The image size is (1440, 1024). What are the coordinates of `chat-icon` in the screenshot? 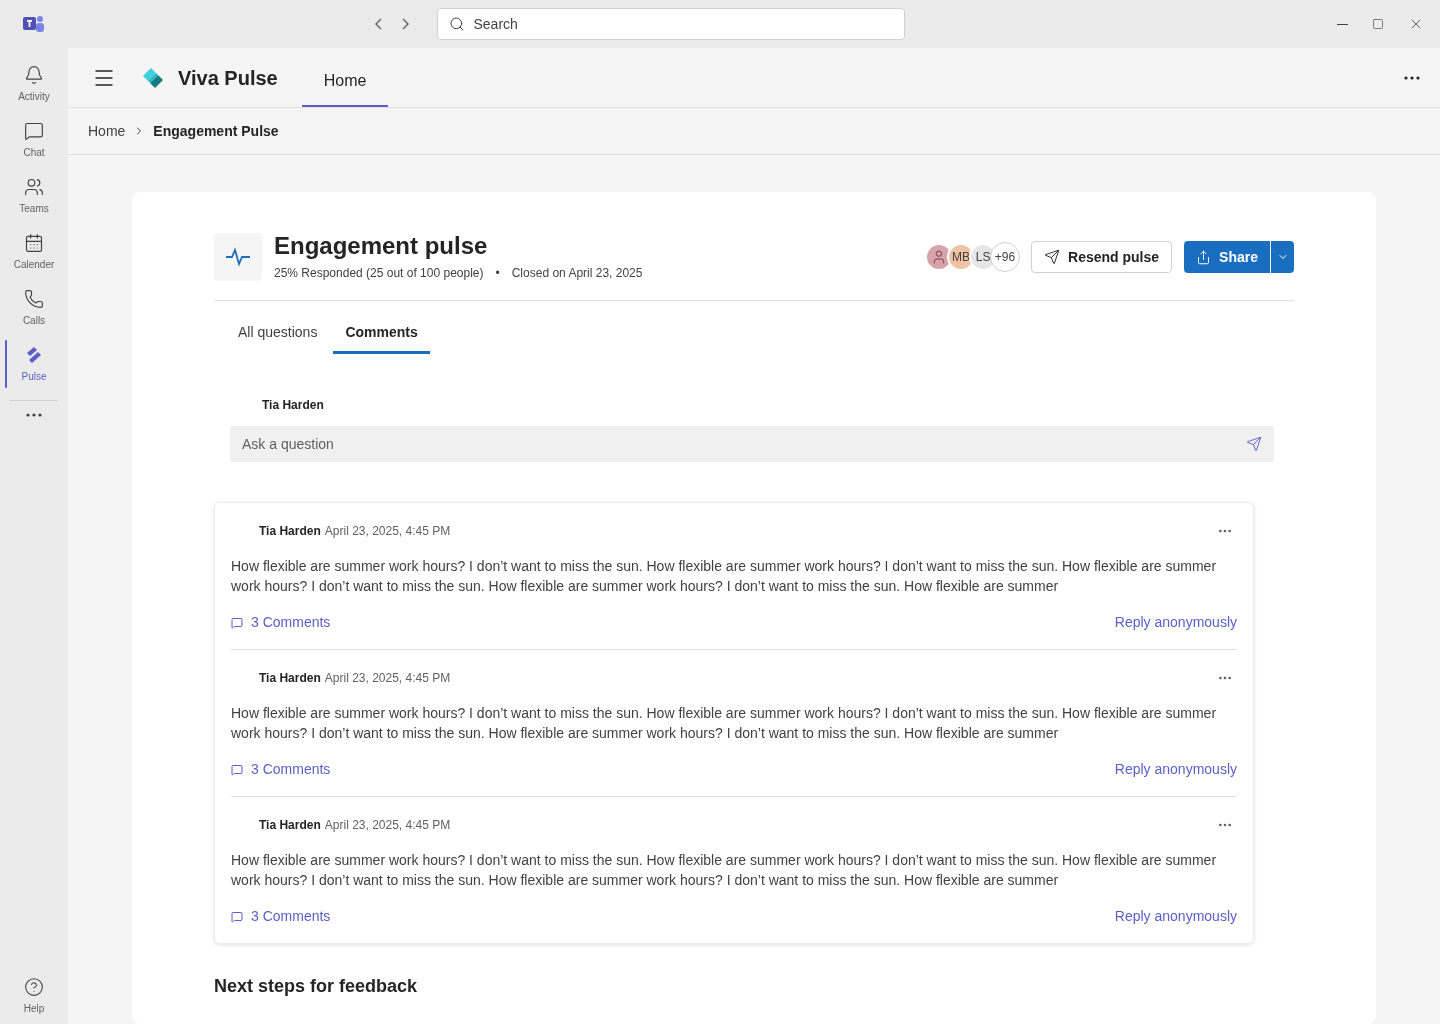 It's located at (34, 130).